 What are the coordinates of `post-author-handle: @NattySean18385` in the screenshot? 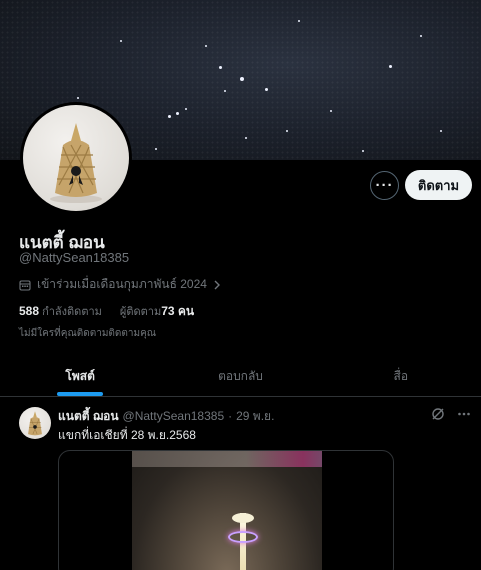 It's located at (174, 416).